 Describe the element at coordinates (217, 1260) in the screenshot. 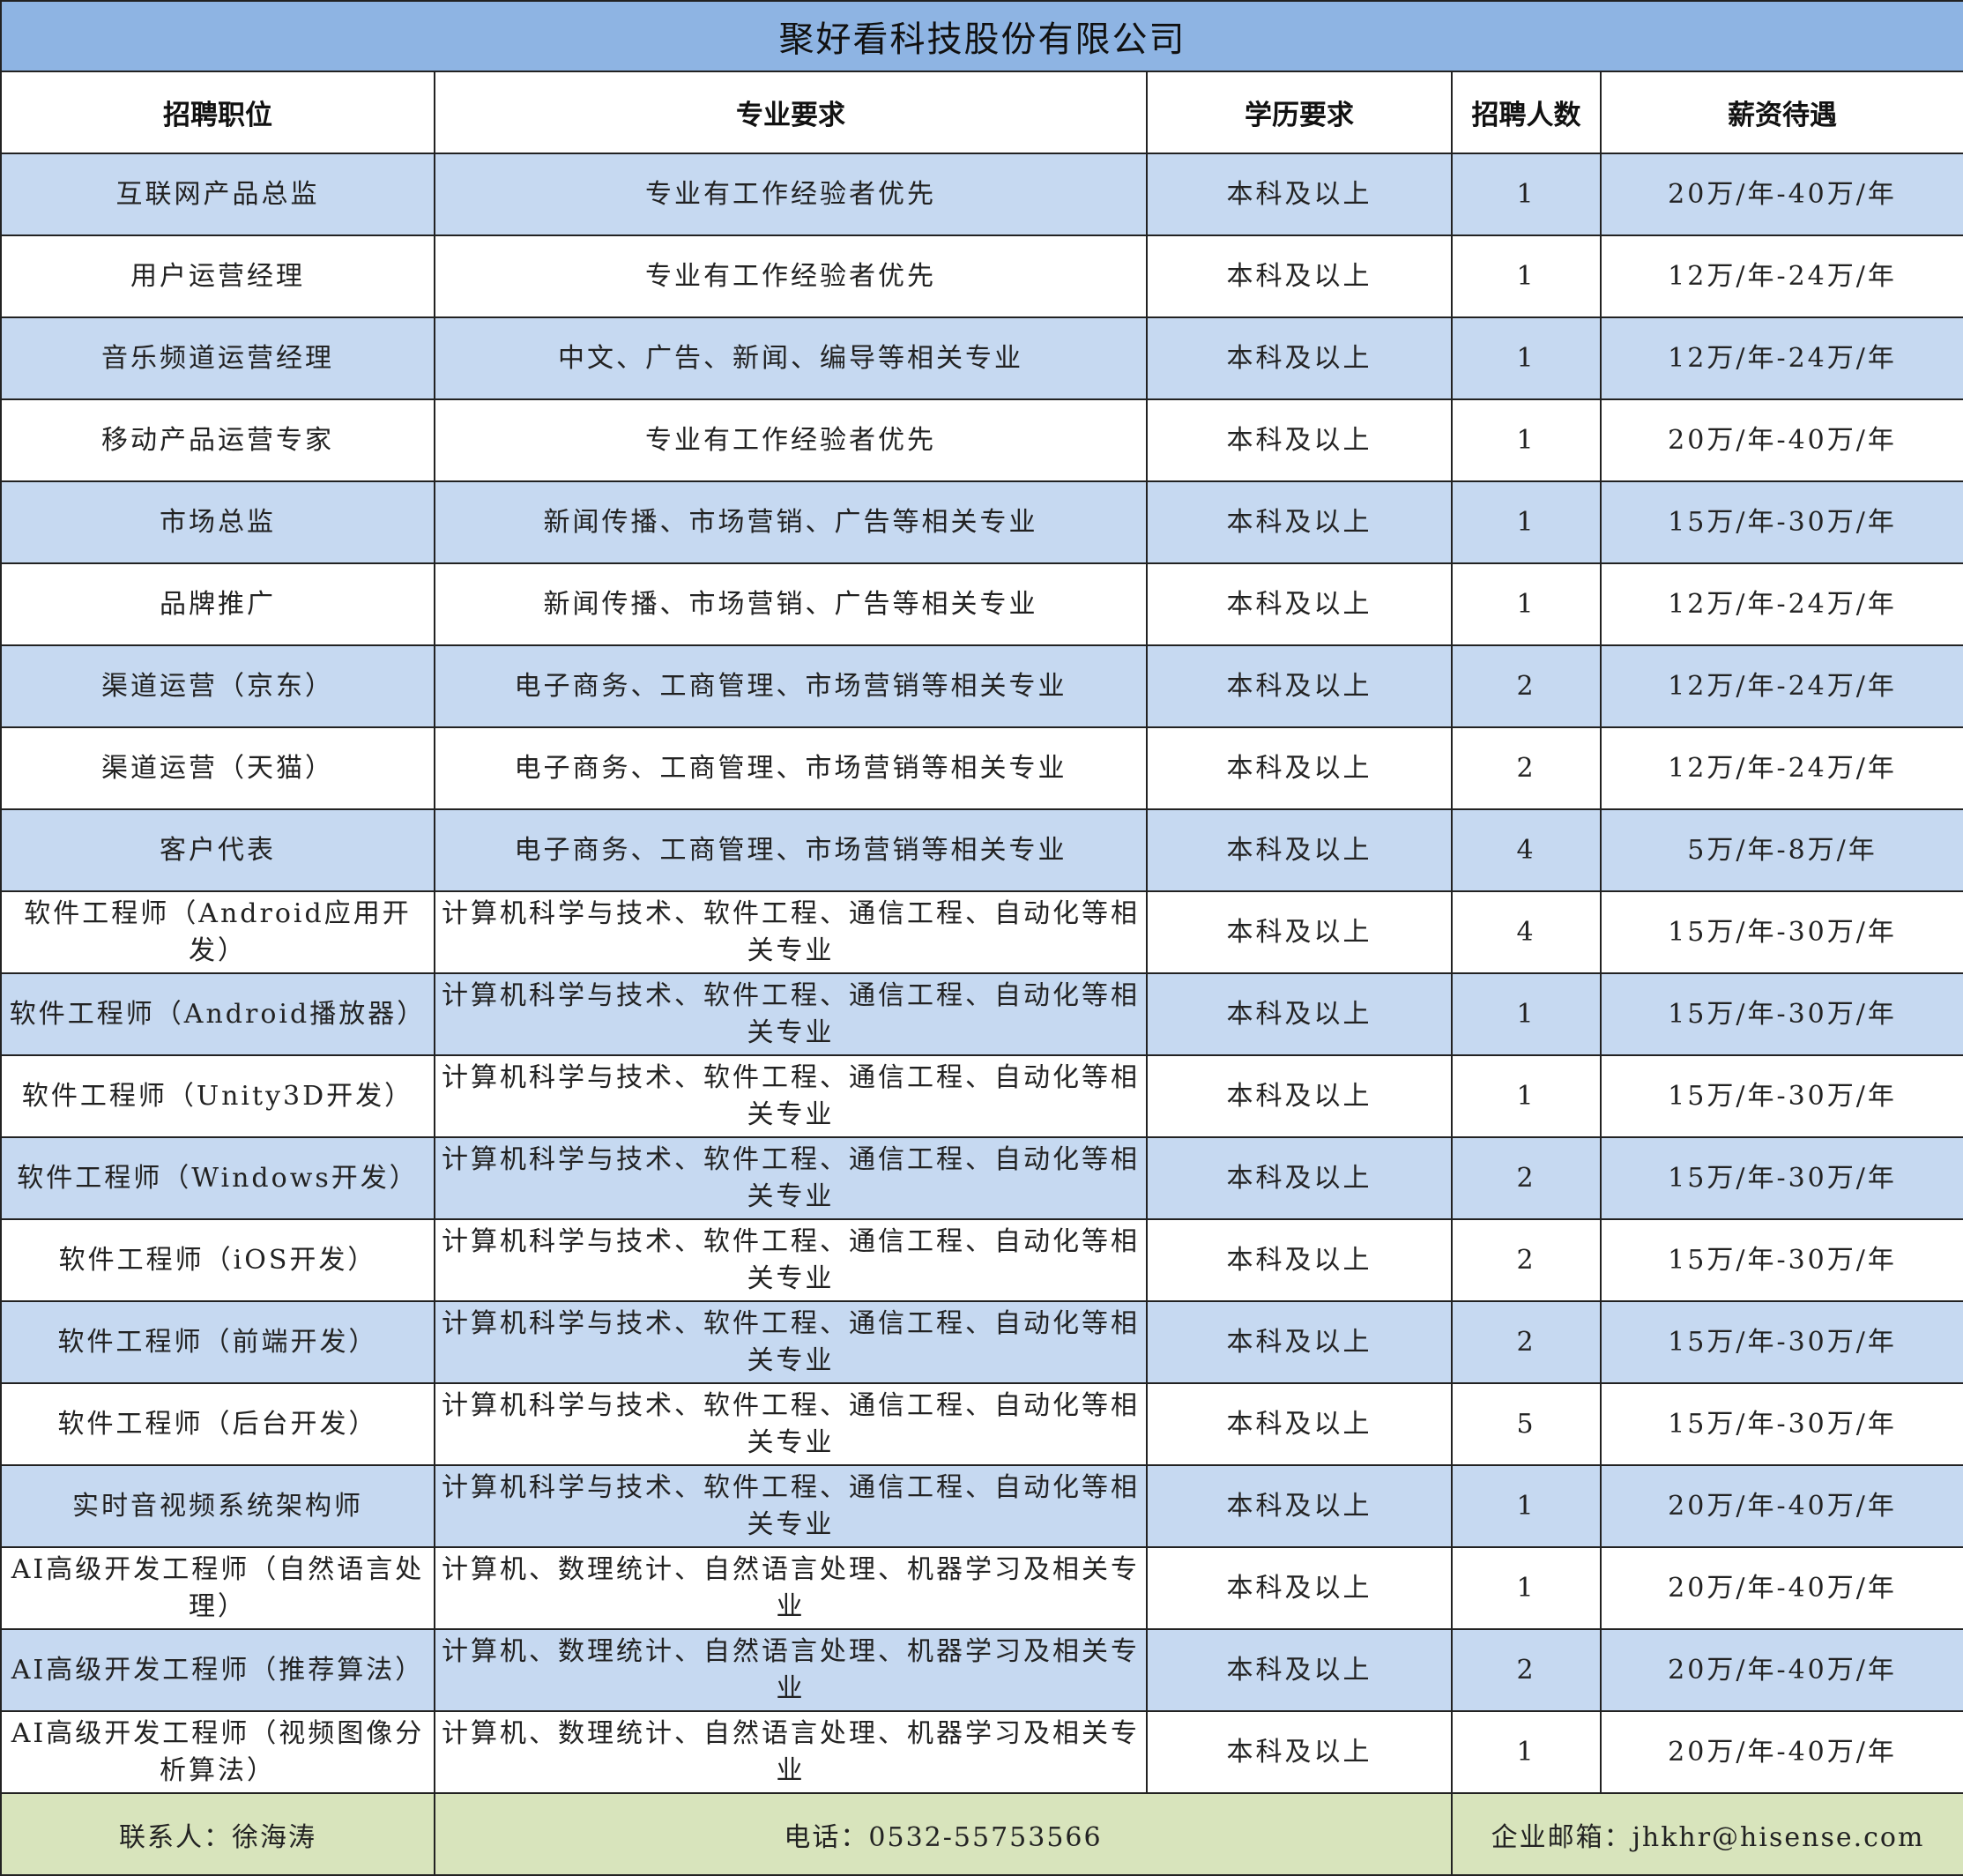

I see `cell-position: 软件工程师（iOS开发）` at that location.